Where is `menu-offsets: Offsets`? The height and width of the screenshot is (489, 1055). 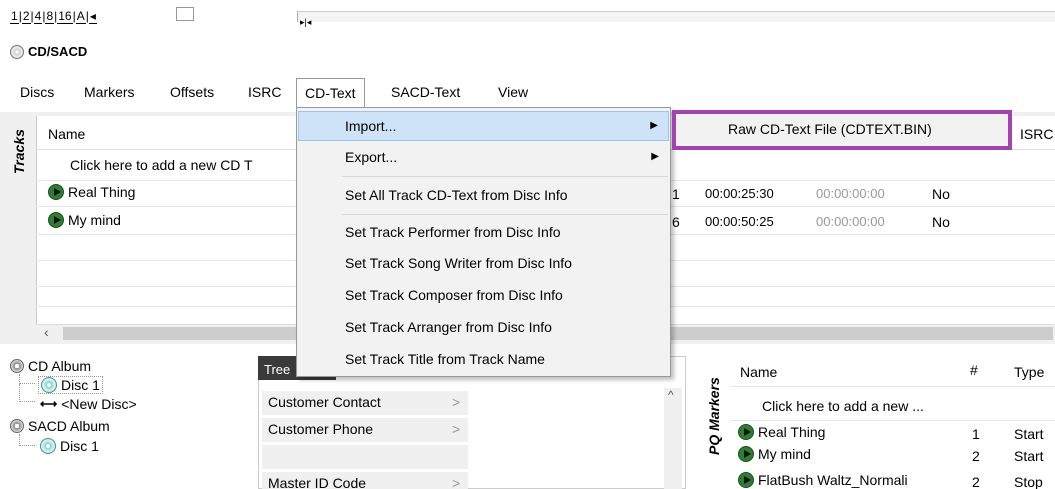
menu-offsets: Offsets is located at coordinates (192, 92).